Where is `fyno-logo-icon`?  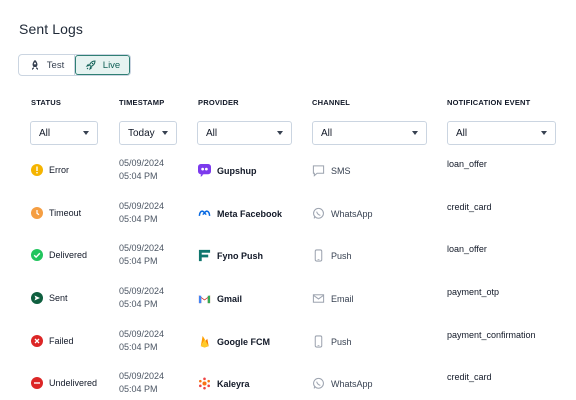
fyno-logo-icon is located at coordinates (204, 255).